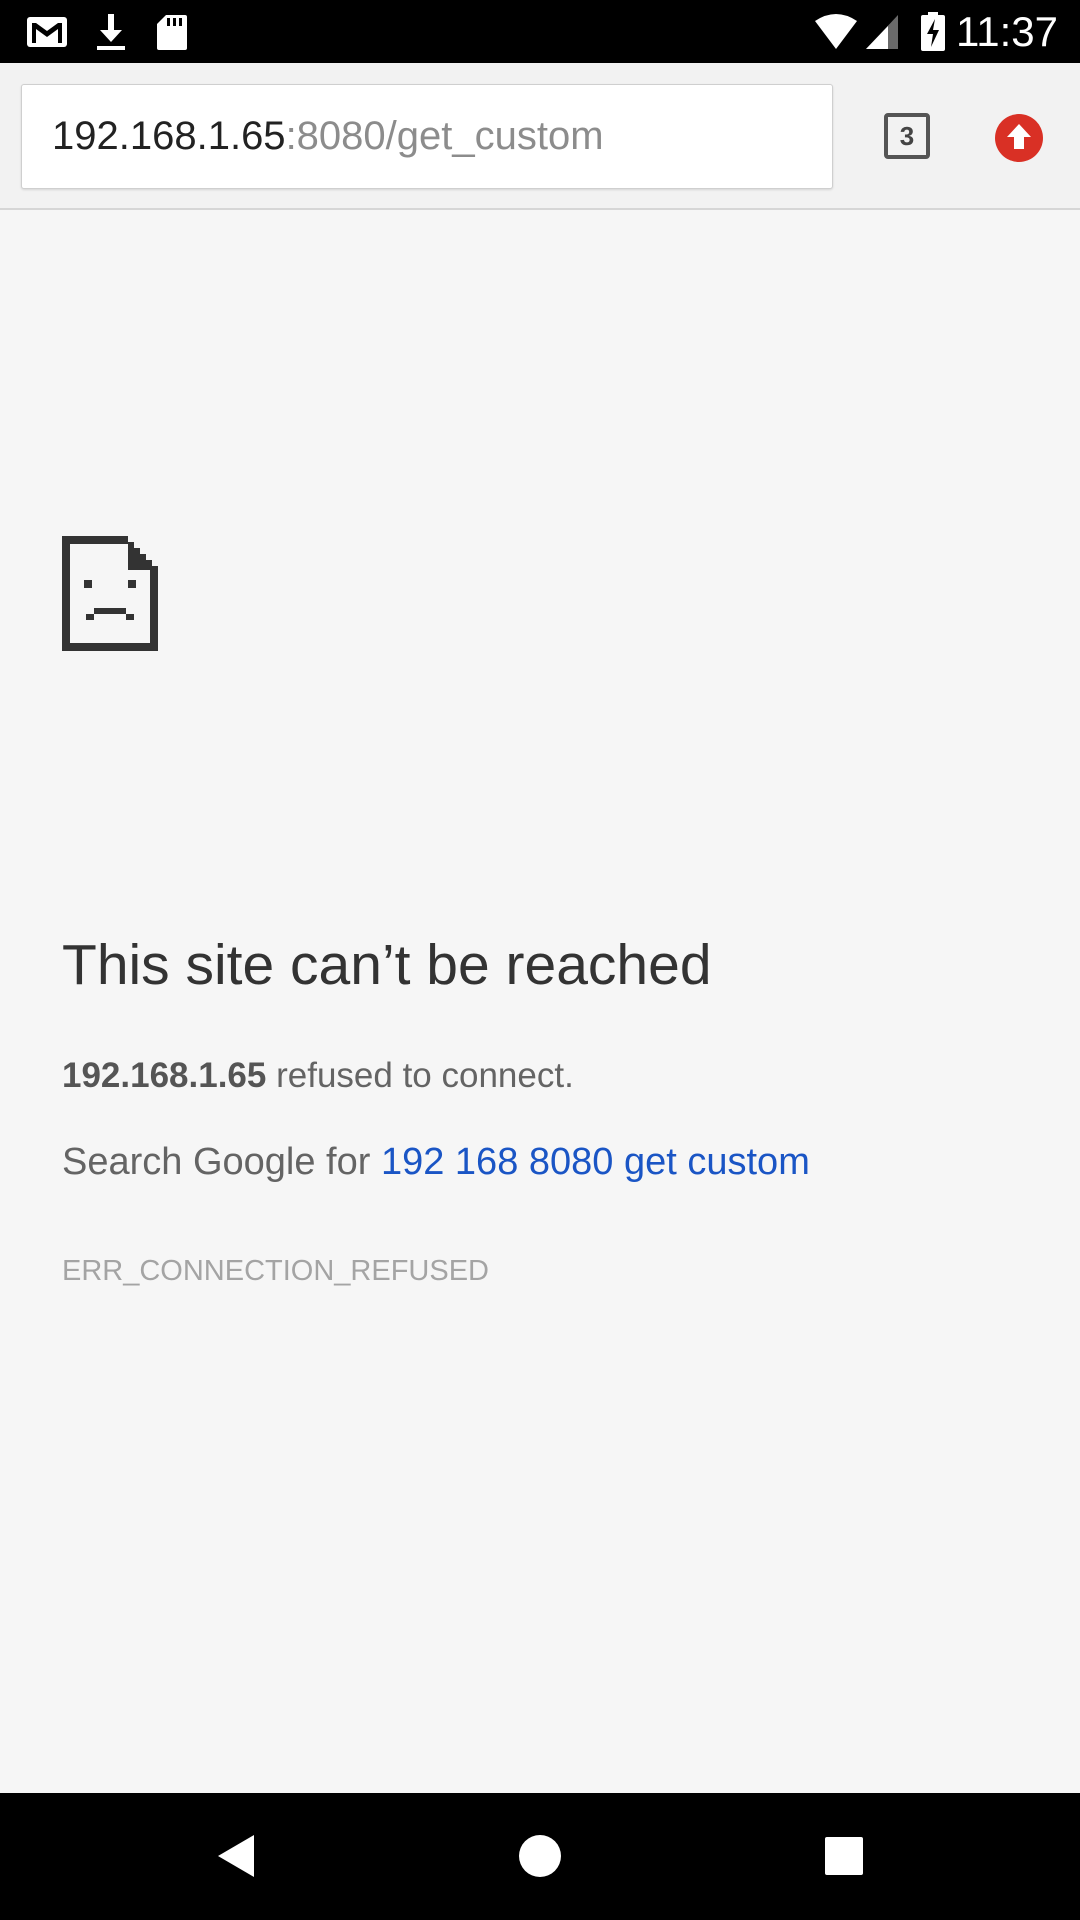 Image resolution: width=1080 pixels, height=1920 pixels. I want to click on update-arrow-icon, so click(1019, 138).